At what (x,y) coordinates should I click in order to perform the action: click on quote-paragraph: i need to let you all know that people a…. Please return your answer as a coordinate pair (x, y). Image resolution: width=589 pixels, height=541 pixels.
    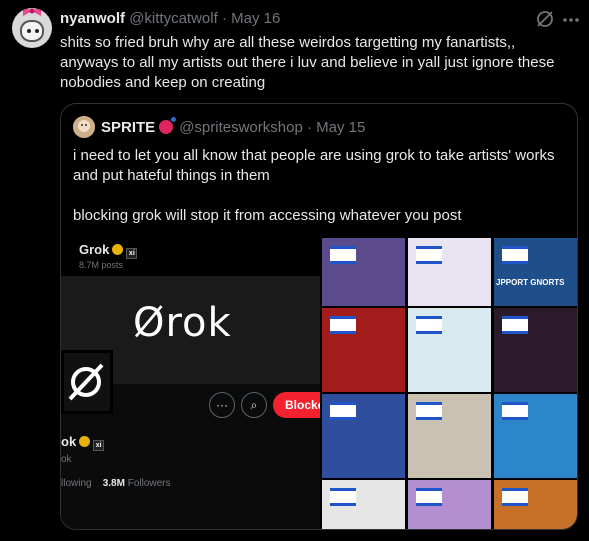
    Looking at the image, I should click on (314, 165).